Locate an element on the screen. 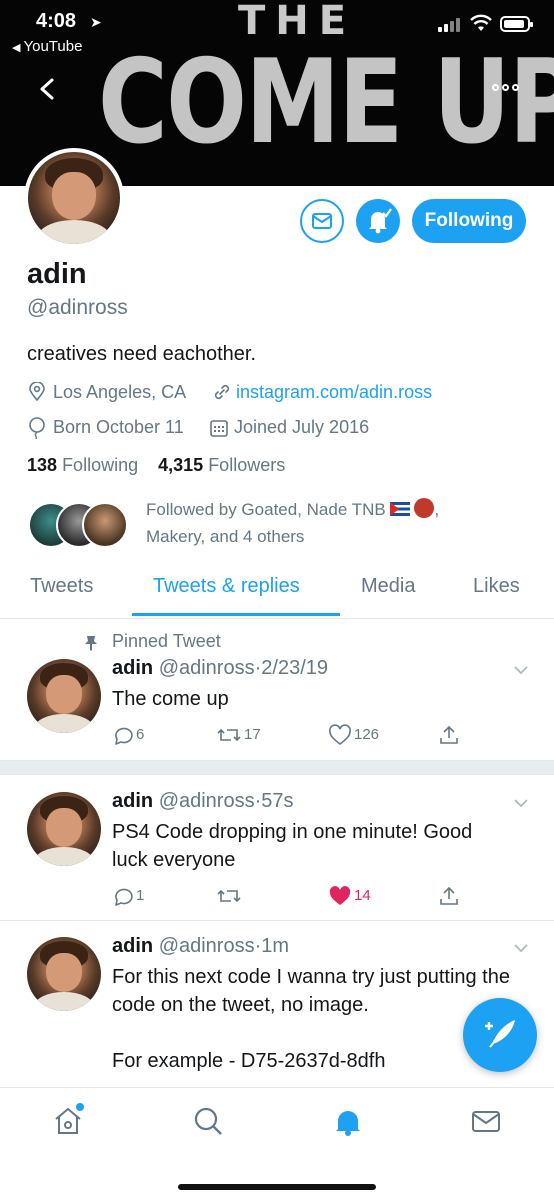 The width and height of the screenshot is (554, 1200). bell-check-icon is located at coordinates (380, 221).